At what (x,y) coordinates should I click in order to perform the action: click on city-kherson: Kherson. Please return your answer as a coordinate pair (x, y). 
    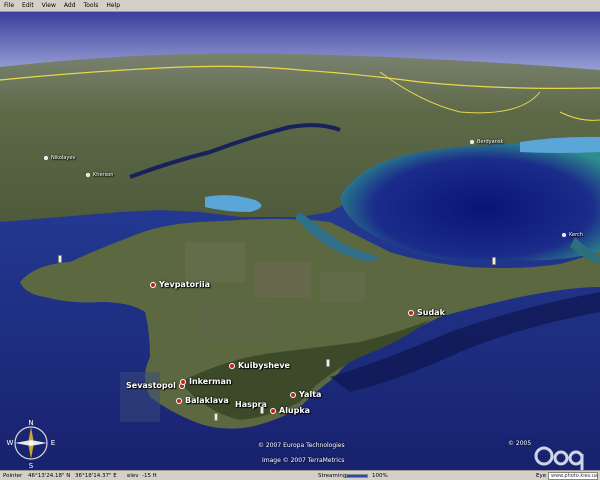
    Looking at the image, I should click on (99, 175).